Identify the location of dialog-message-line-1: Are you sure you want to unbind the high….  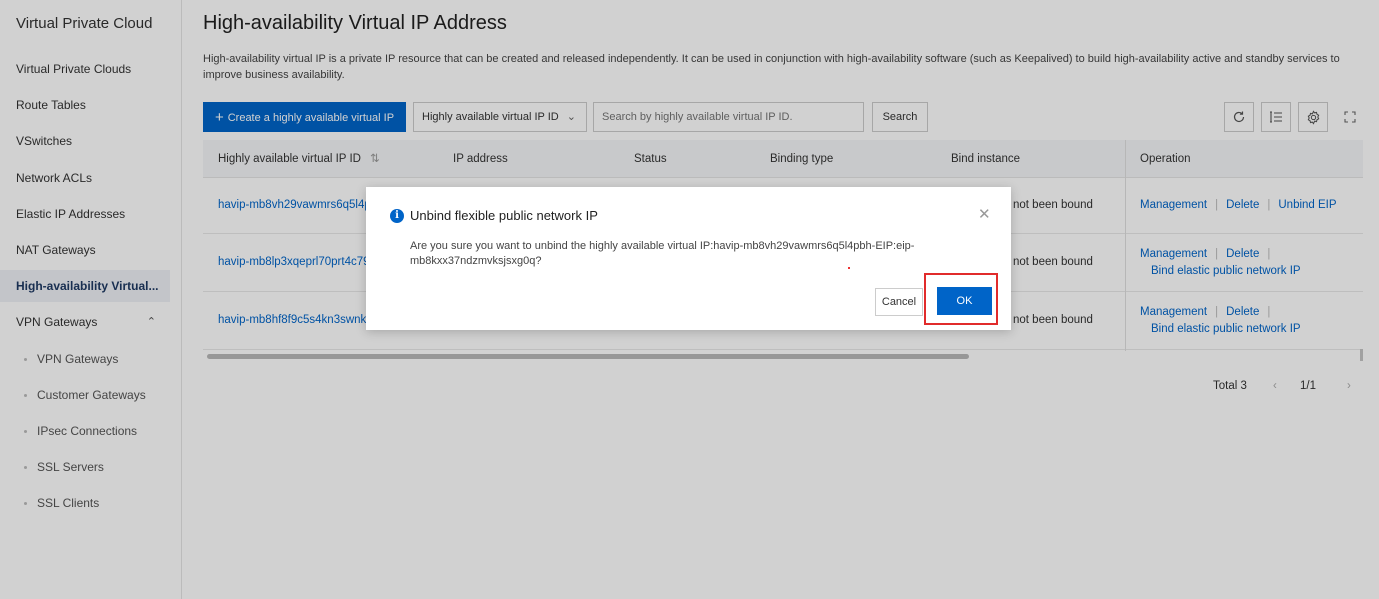
(662, 246).